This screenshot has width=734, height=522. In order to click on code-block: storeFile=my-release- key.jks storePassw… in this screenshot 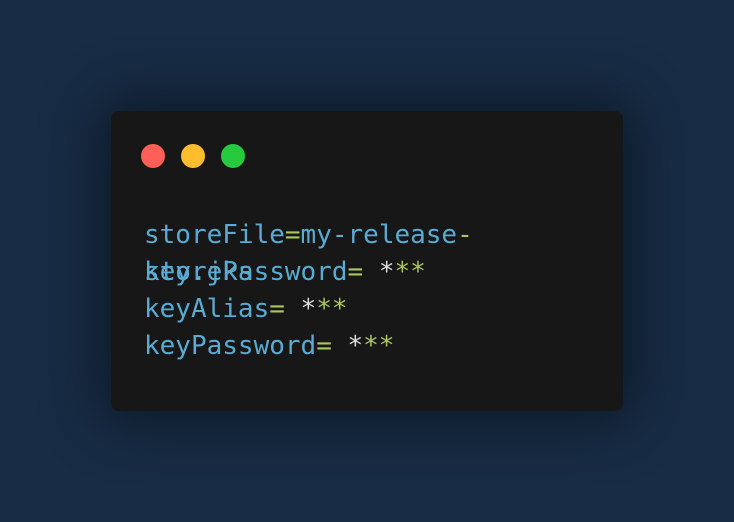, I will do `click(329, 291)`.